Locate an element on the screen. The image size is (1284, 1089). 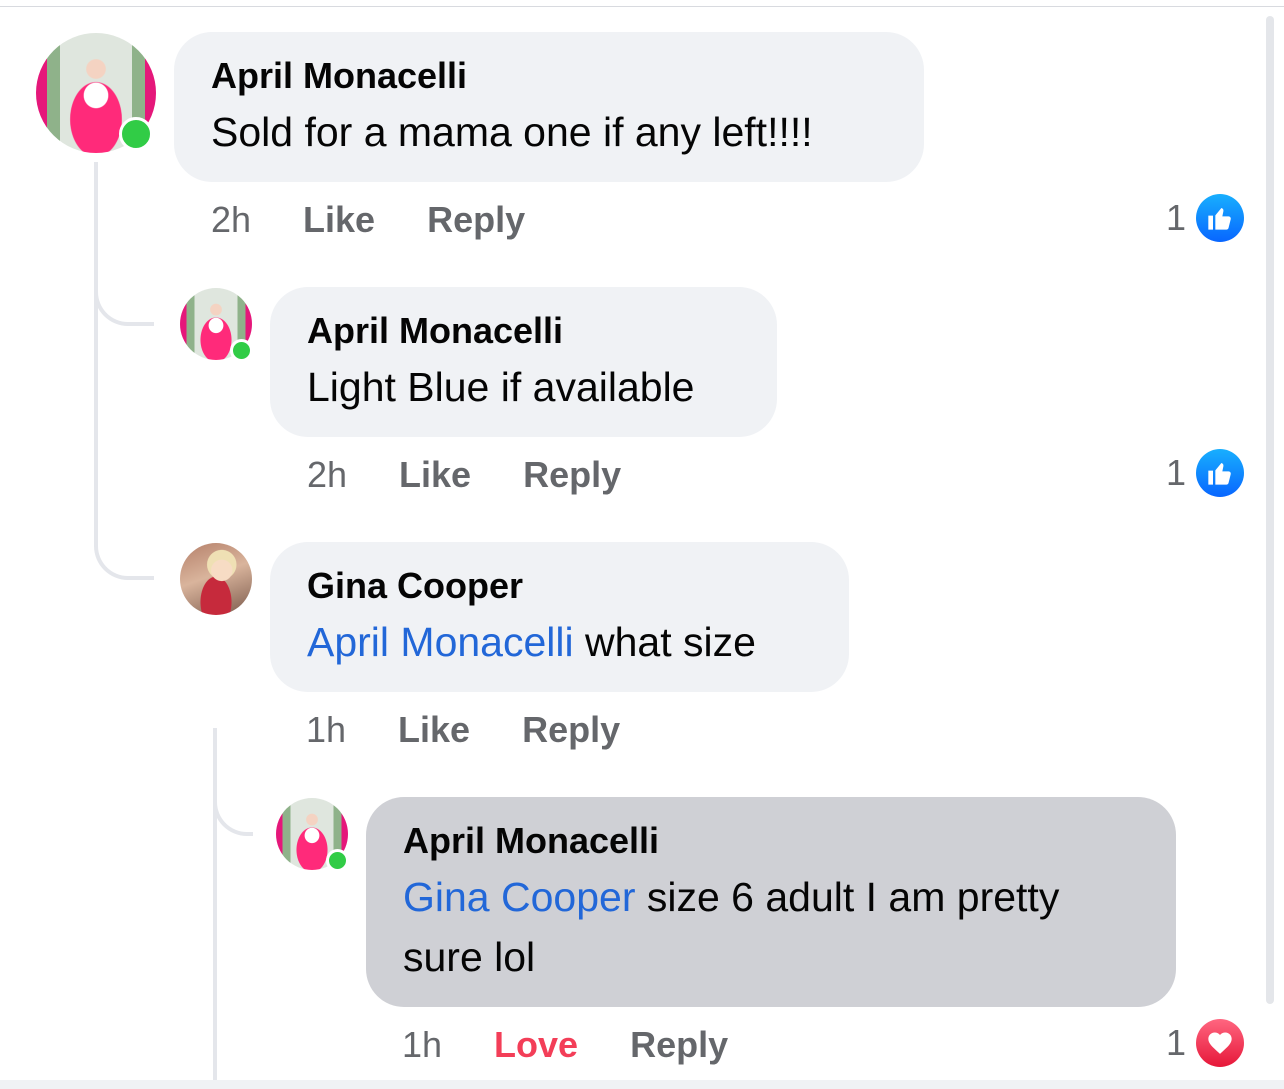
comment-actions: 1h Love Reply is located at coordinates (591, 1045).